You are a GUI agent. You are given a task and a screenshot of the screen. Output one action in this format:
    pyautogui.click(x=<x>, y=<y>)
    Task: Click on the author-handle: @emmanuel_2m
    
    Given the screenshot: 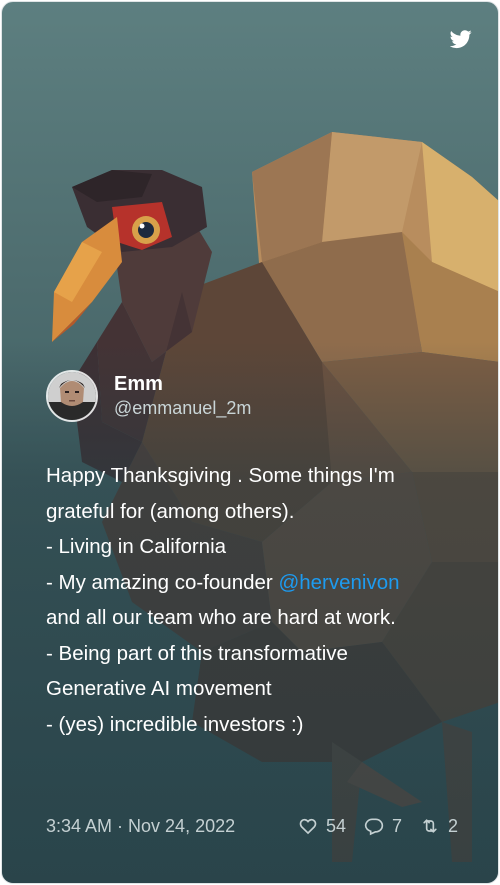 What is the action you would take?
    pyautogui.click(x=182, y=408)
    